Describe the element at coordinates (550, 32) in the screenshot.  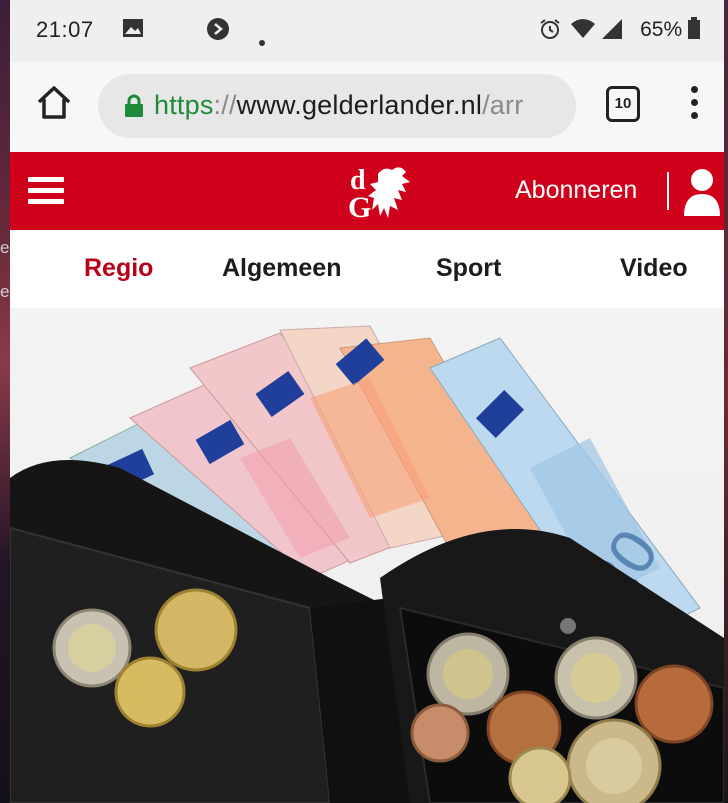
I see `alarm-icon` at that location.